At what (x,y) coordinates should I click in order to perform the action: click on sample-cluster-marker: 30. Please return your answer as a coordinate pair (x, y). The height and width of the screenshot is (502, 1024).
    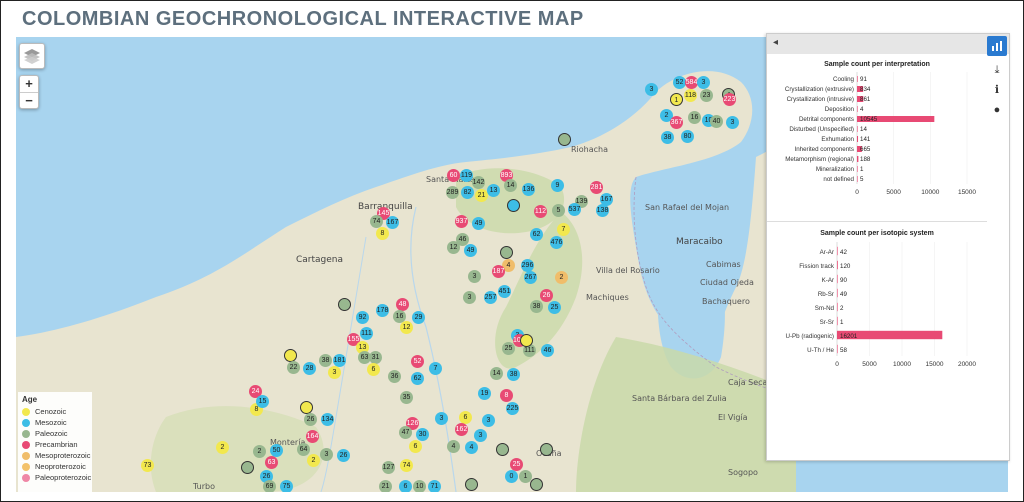
    Looking at the image, I should click on (422, 434).